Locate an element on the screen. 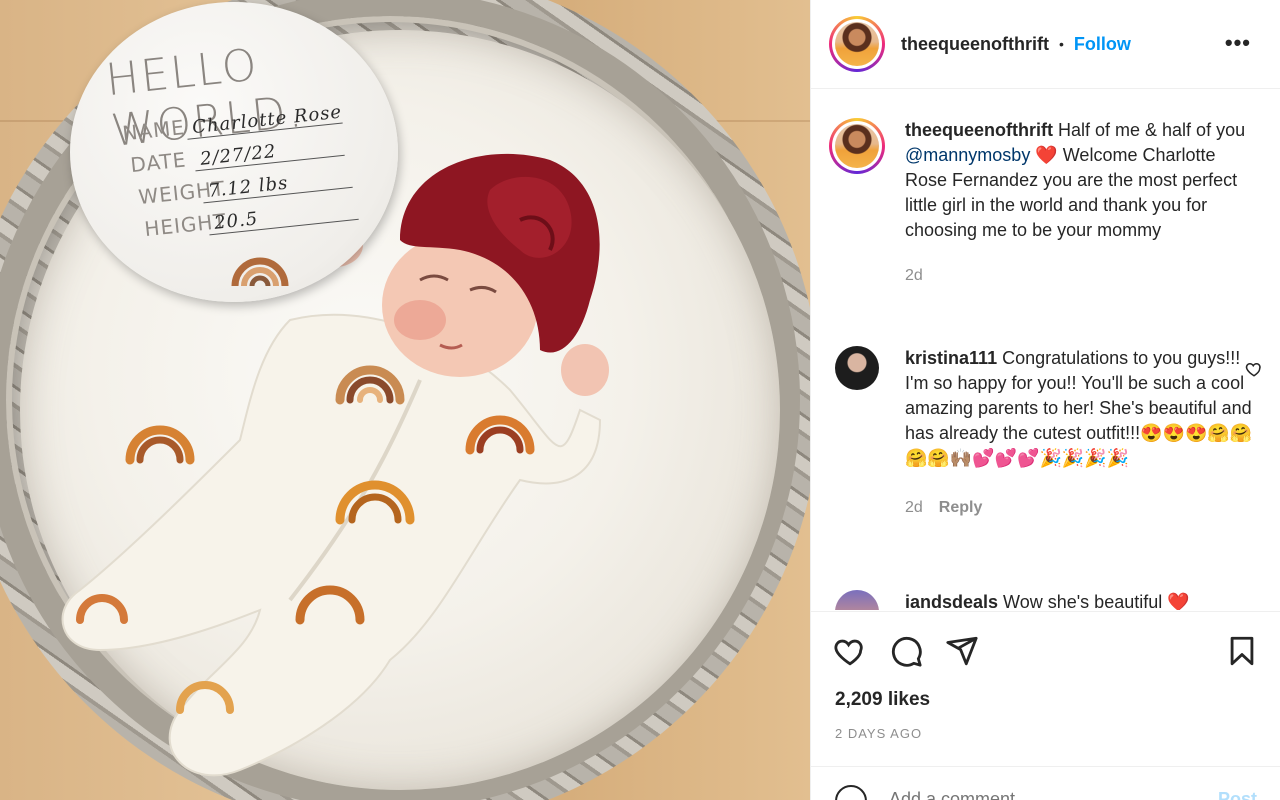 This screenshot has width=1280, height=800. sign-date-label: DATE is located at coordinates (158, 162).